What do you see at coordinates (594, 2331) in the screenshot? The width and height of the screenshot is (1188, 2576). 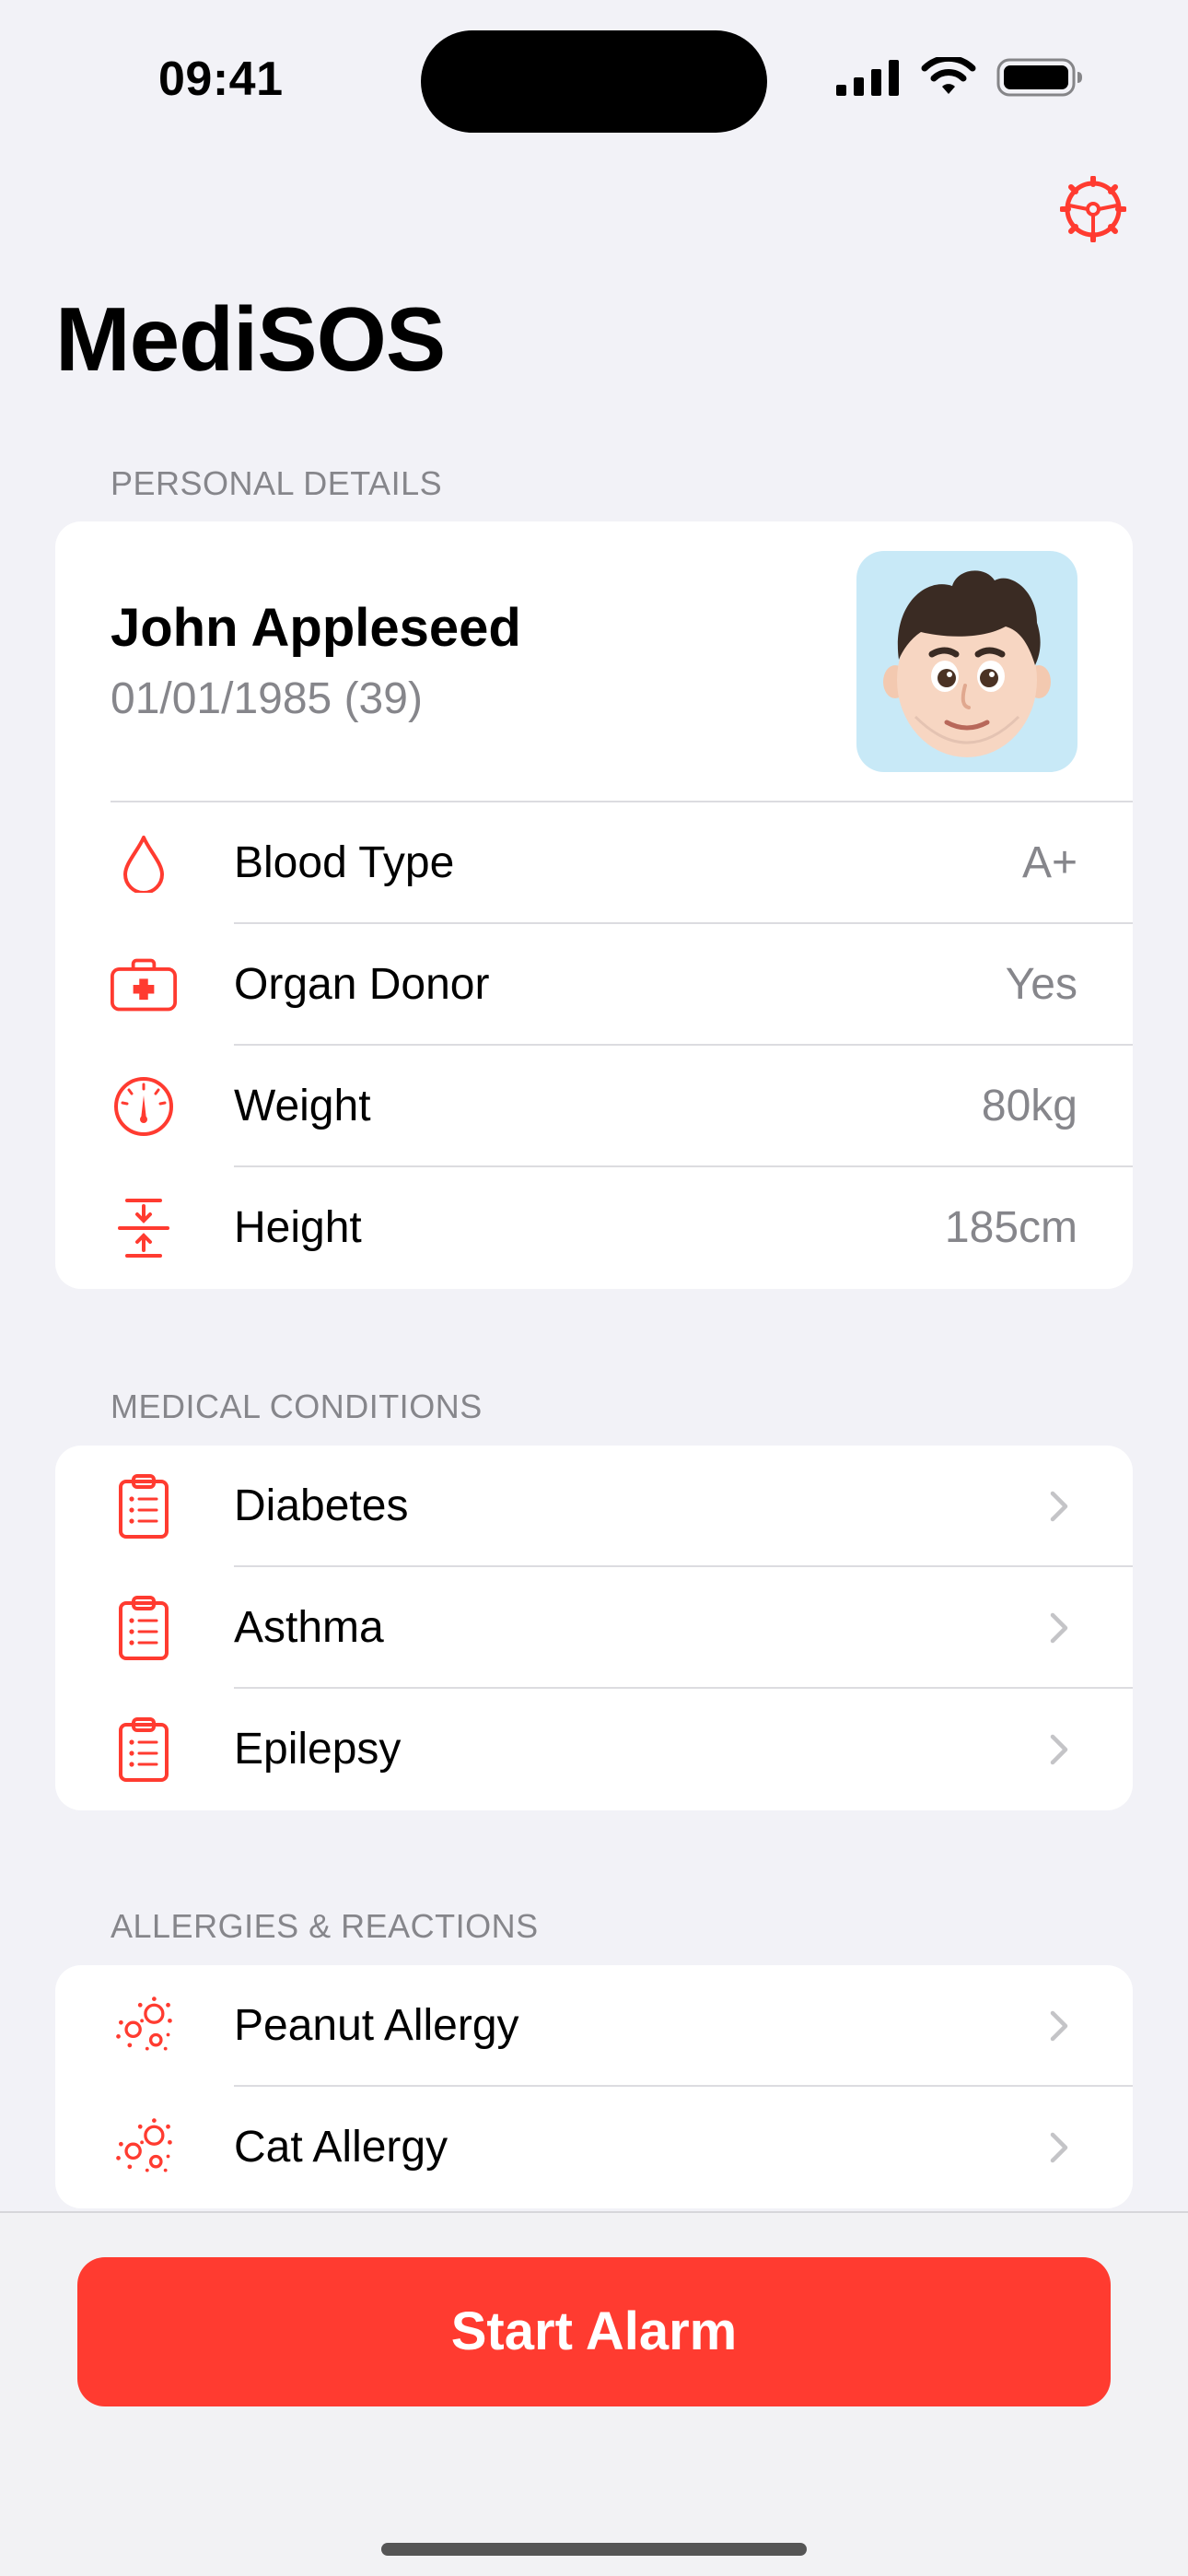 I see `start-alarm-button: Start Alarm` at bounding box center [594, 2331].